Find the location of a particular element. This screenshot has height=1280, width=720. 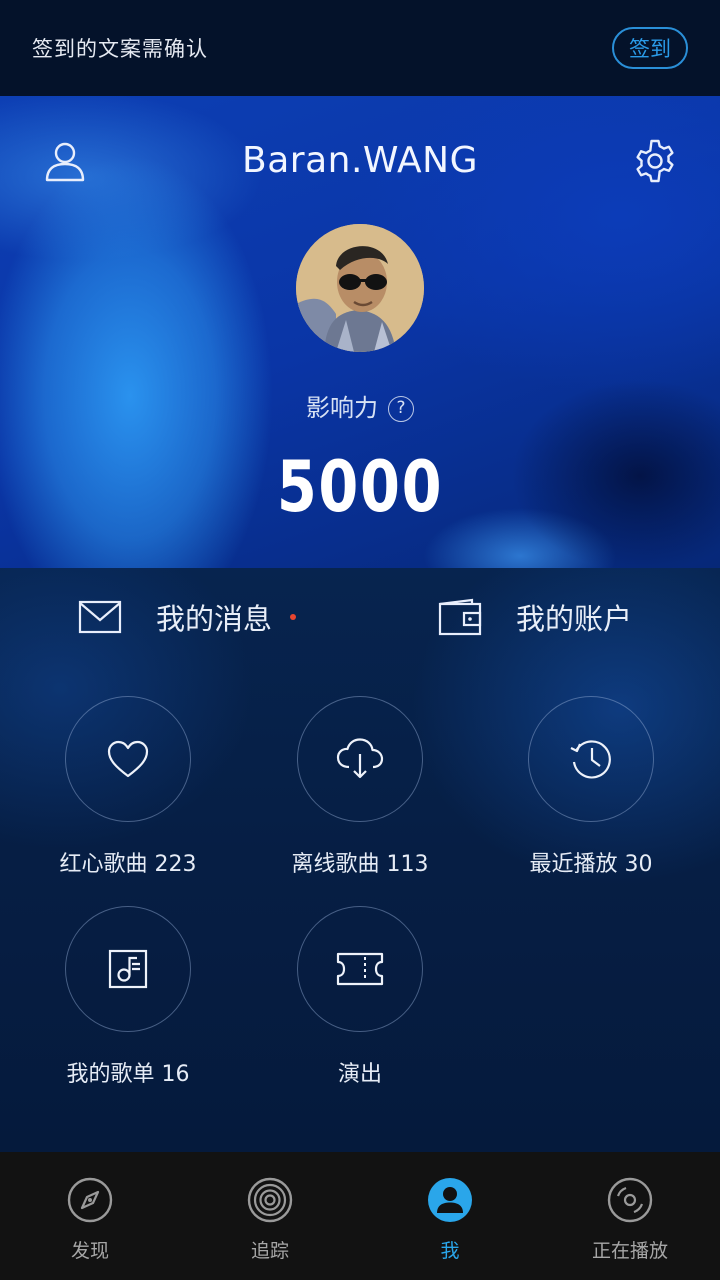

vinyl-icon is located at coordinates (630, 1200).